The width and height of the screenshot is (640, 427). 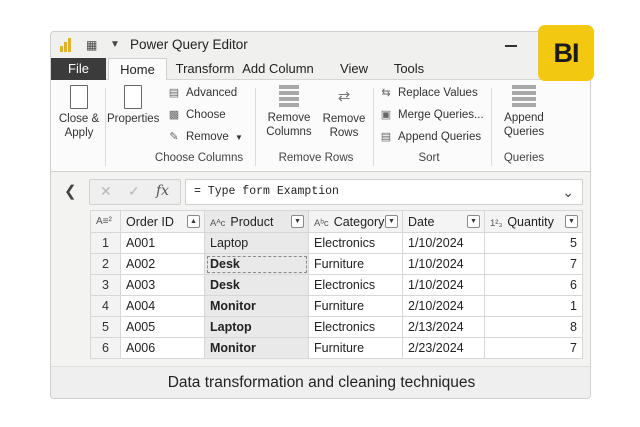 What do you see at coordinates (568, 192) in the screenshot?
I see `chevron-down-icon: ⌄` at bounding box center [568, 192].